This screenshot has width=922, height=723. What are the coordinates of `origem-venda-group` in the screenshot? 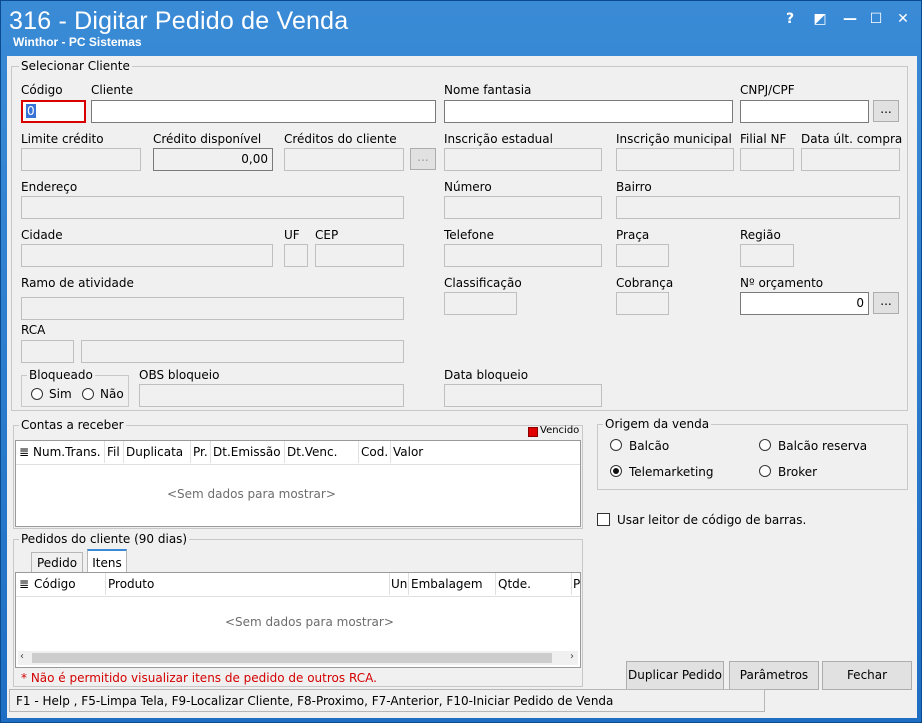 It's located at (752, 457).